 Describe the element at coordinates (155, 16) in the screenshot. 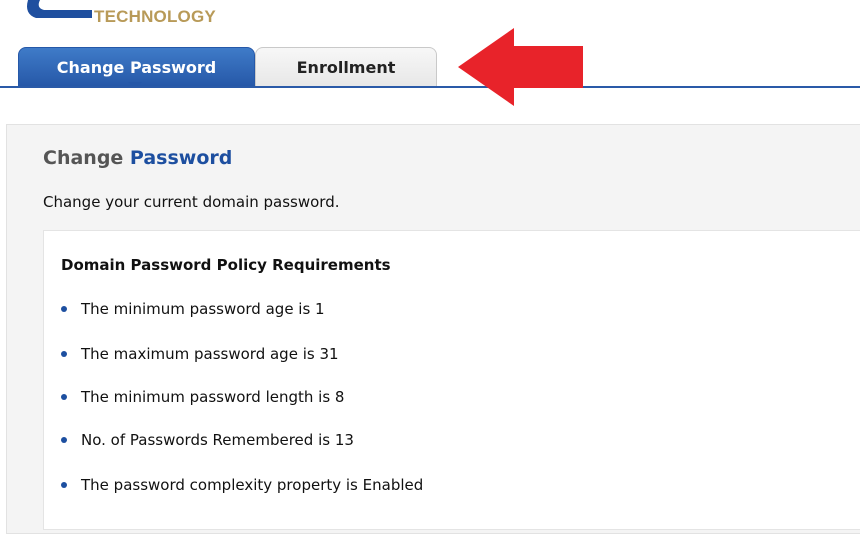

I see `logo-text: TECHNOLOGY` at that location.